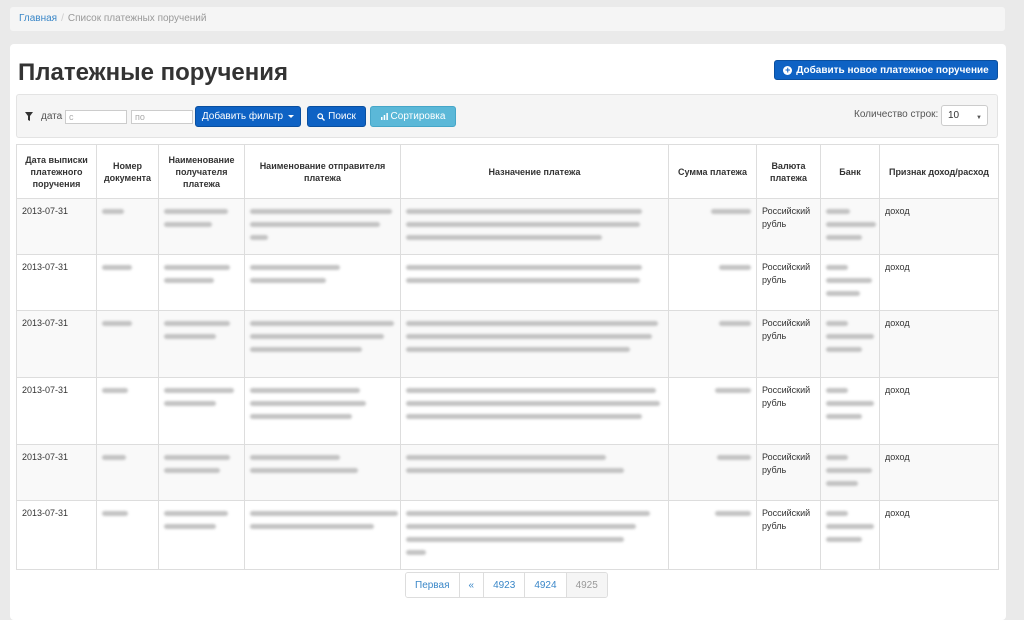 The height and width of the screenshot is (620, 1024). Describe the element at coordinates (788, 69) in the screenshot. I see `plus-circle-icon: +` at that location.